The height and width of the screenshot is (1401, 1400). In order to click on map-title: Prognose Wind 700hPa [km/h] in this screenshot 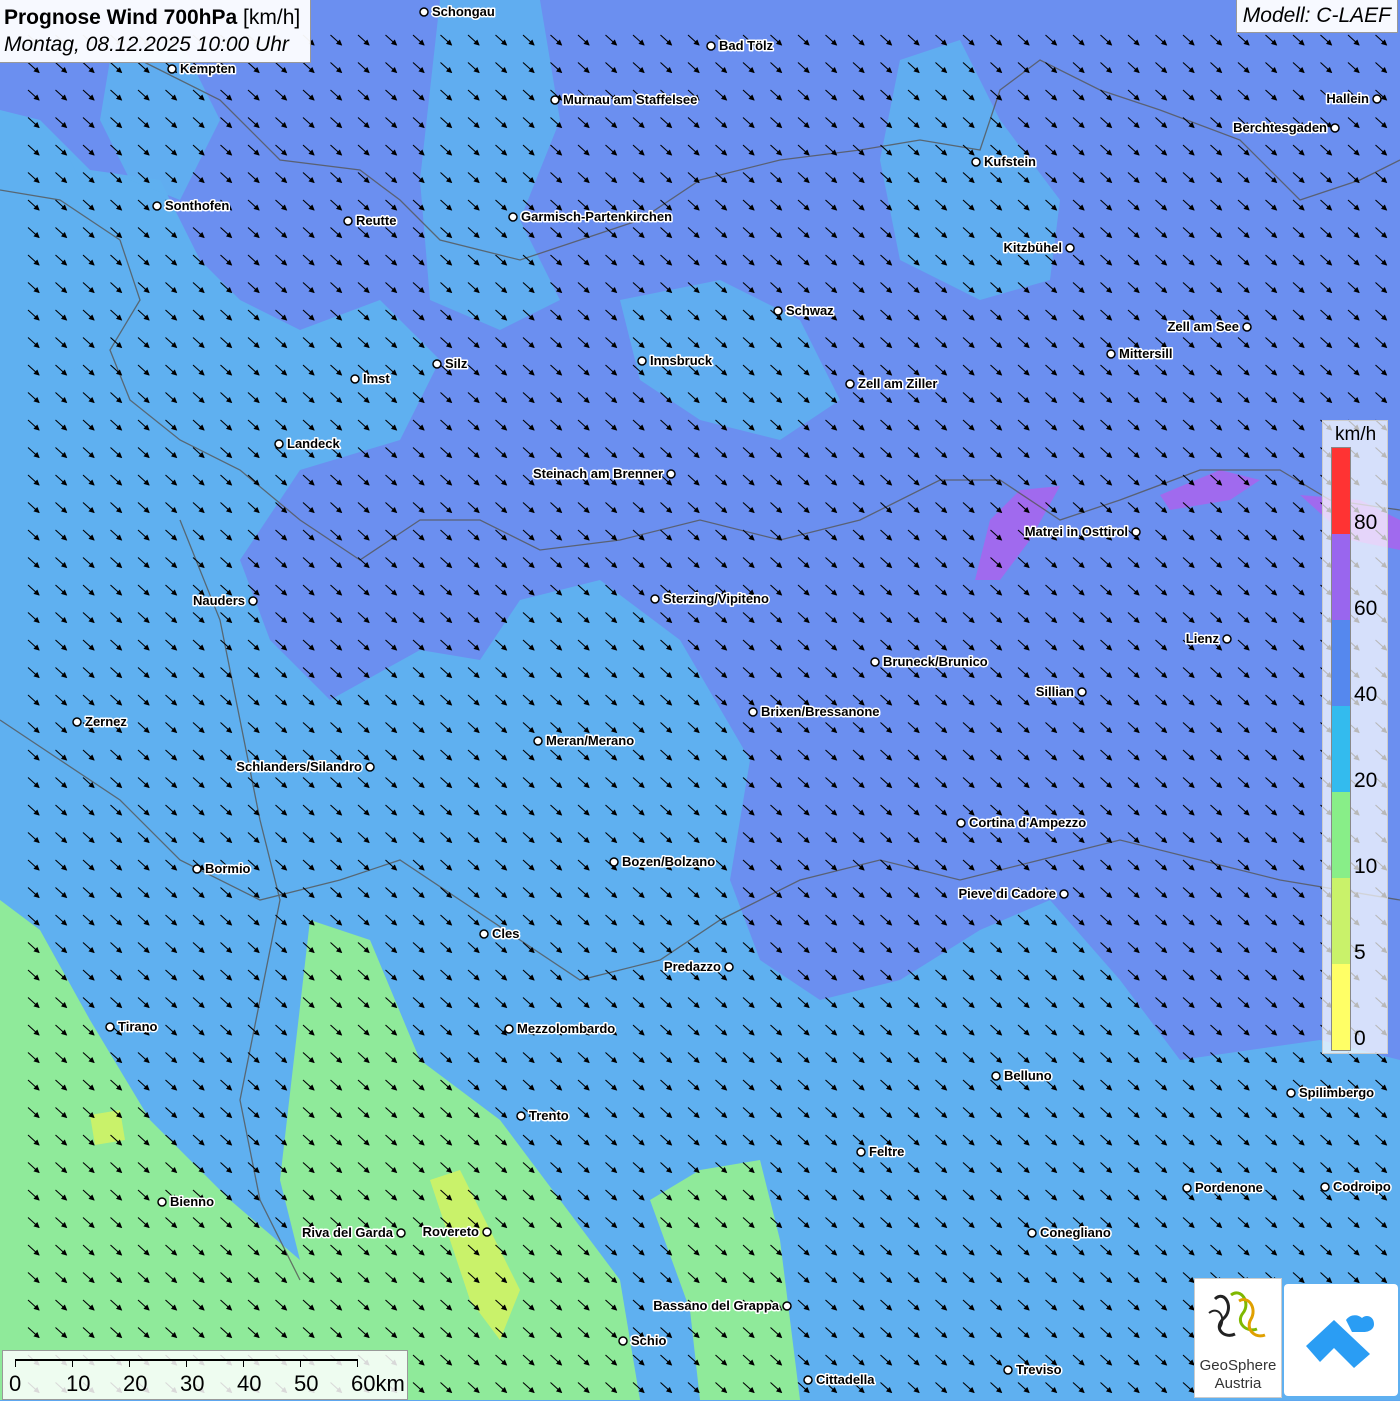, I will do `click(152, 17)`.